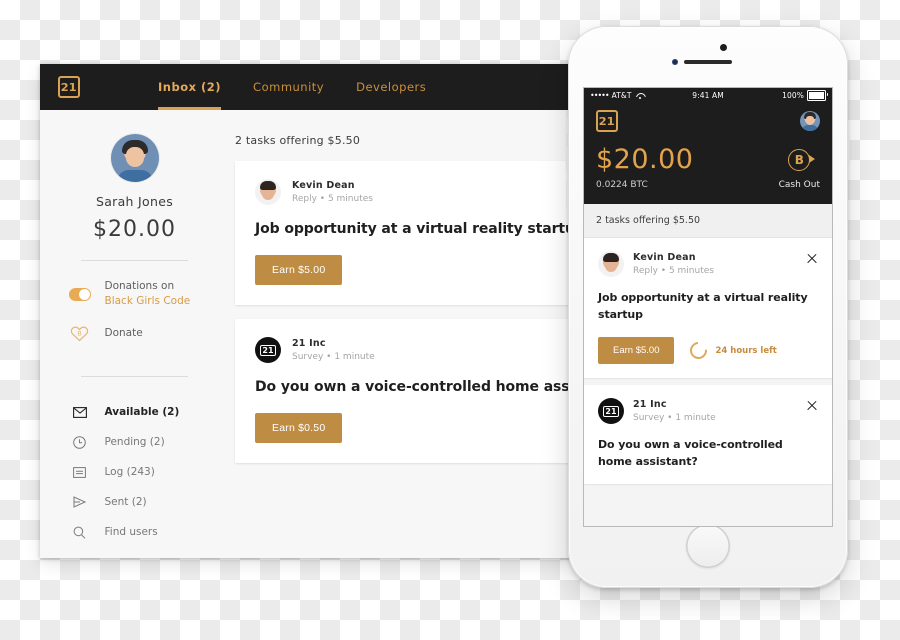  Describe the element at coordinates (129, 472) in the screenshot. I see `sidebar-item-label: Log (243)` at that location.